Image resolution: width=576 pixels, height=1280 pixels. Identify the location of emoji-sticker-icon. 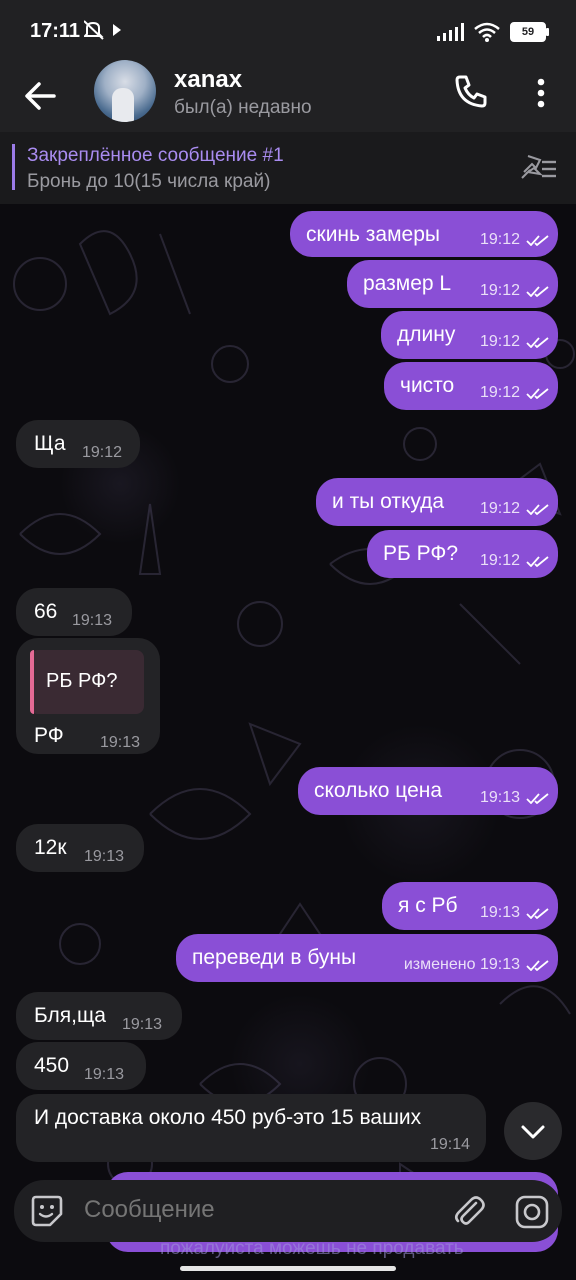
(47, 1211).